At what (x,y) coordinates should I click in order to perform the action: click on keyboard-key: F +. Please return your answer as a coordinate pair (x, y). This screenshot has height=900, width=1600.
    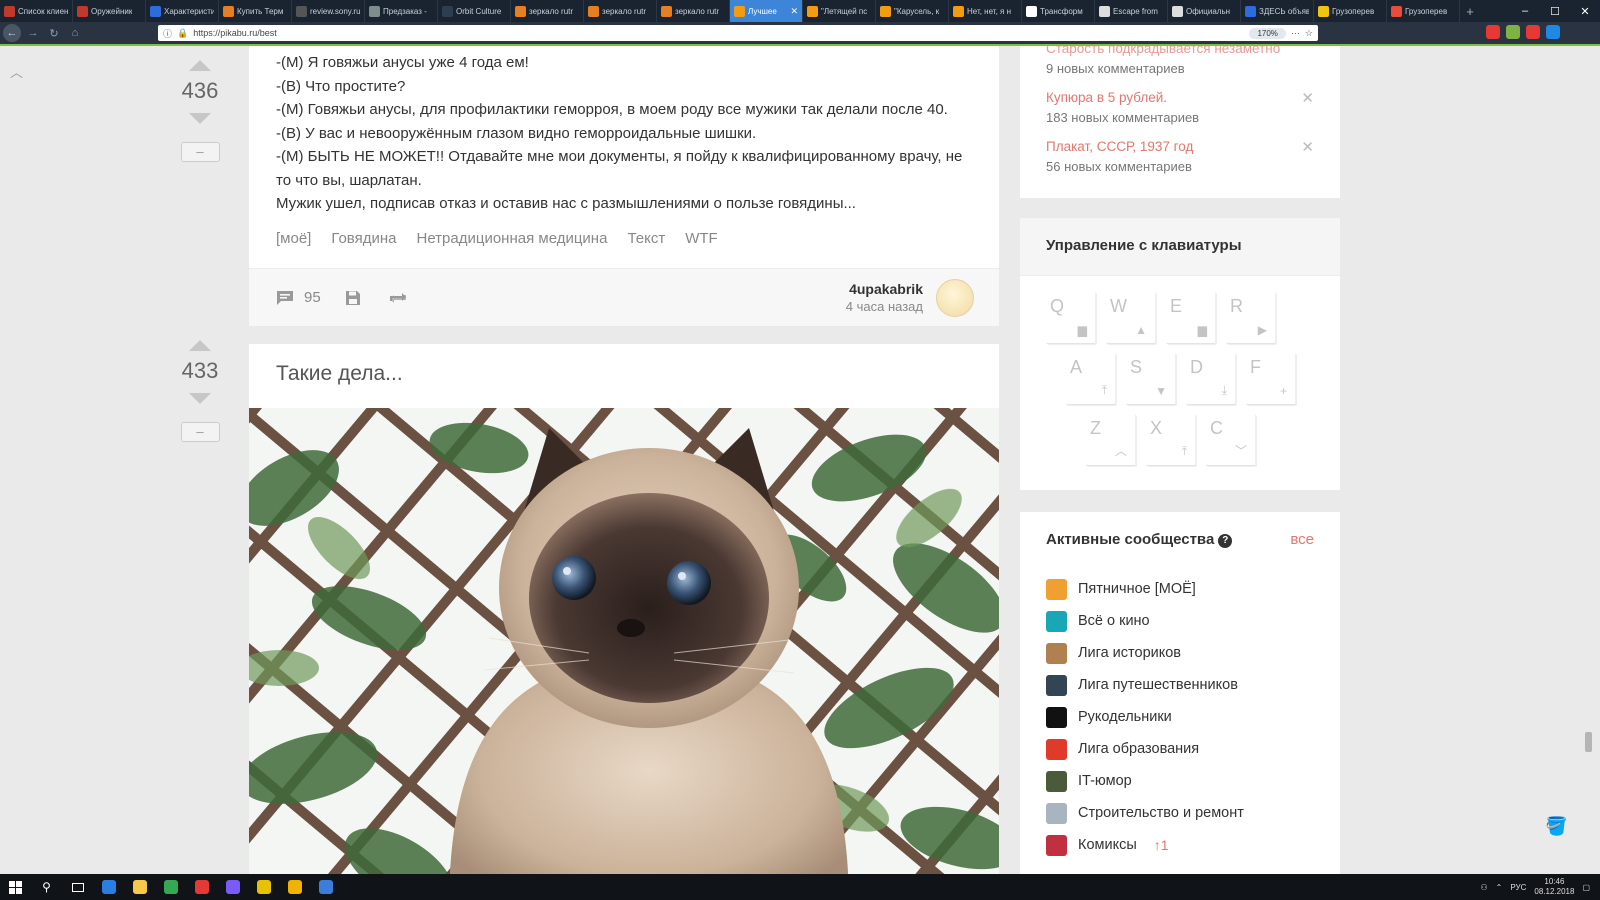
    Looking at the image, I should click on (1271, 379).